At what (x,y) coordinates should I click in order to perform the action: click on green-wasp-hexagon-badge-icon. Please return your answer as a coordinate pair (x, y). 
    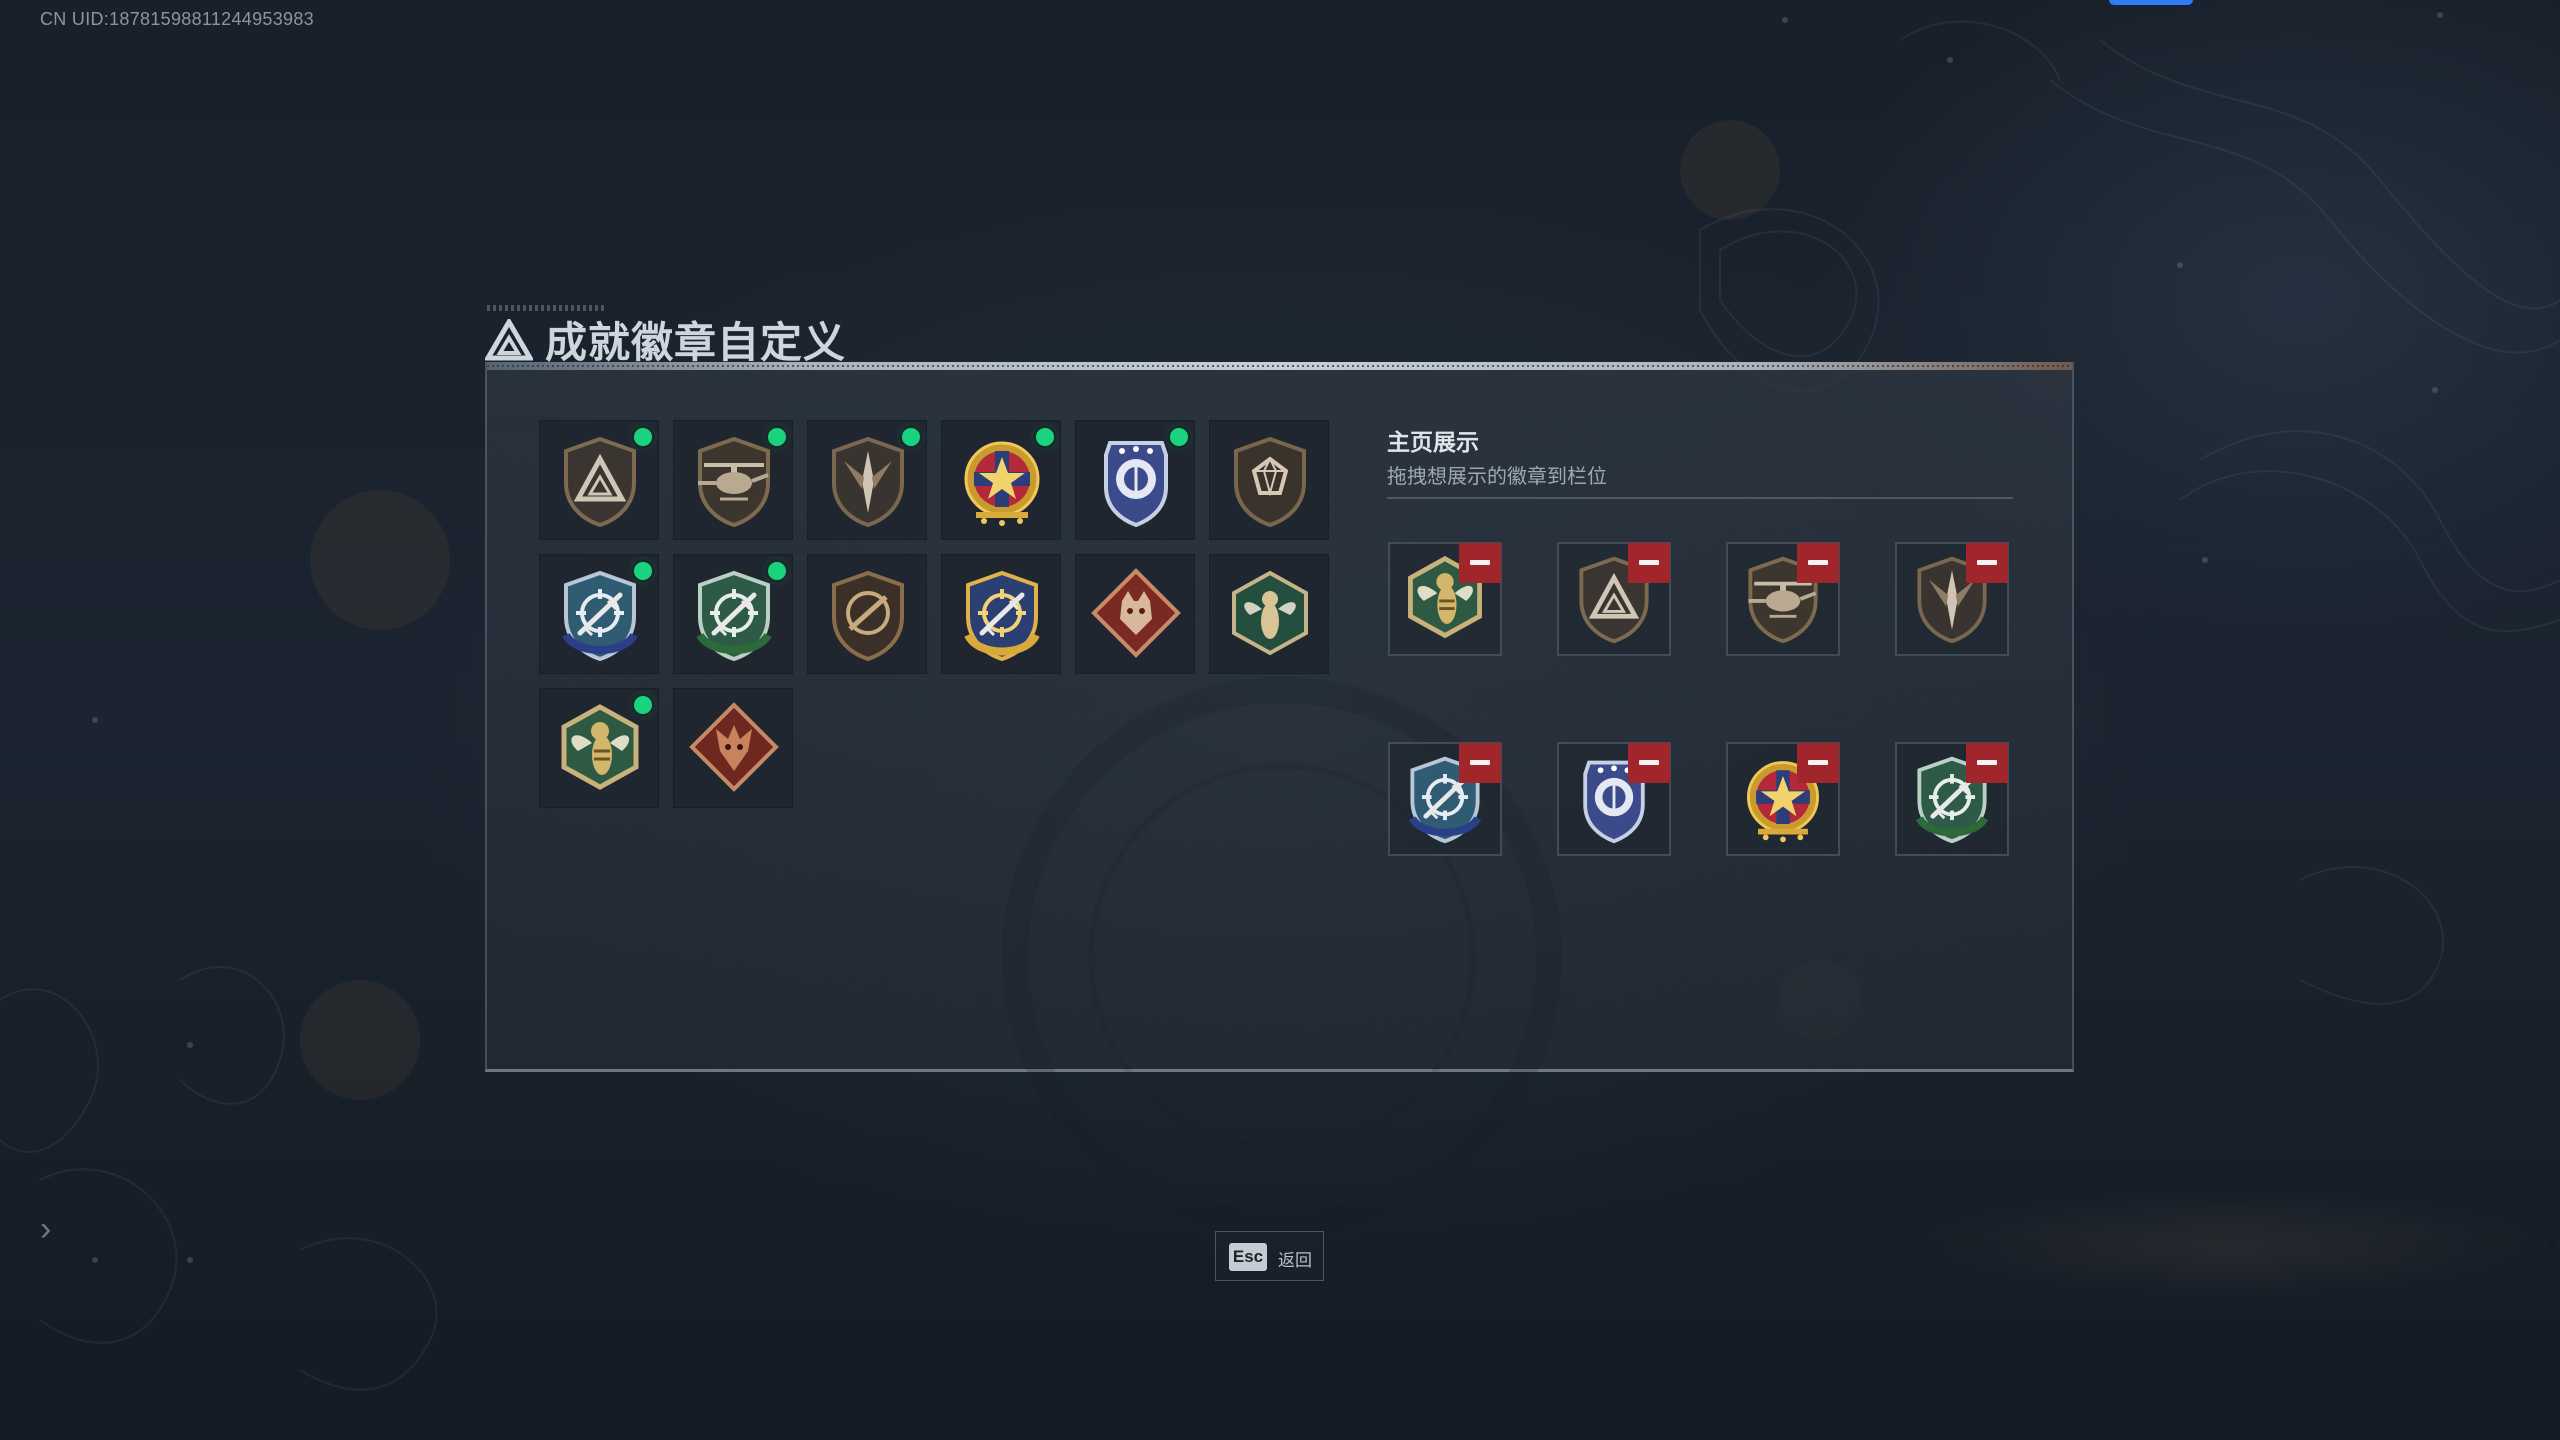
    Looking at the image, I should click on (1270, 613).